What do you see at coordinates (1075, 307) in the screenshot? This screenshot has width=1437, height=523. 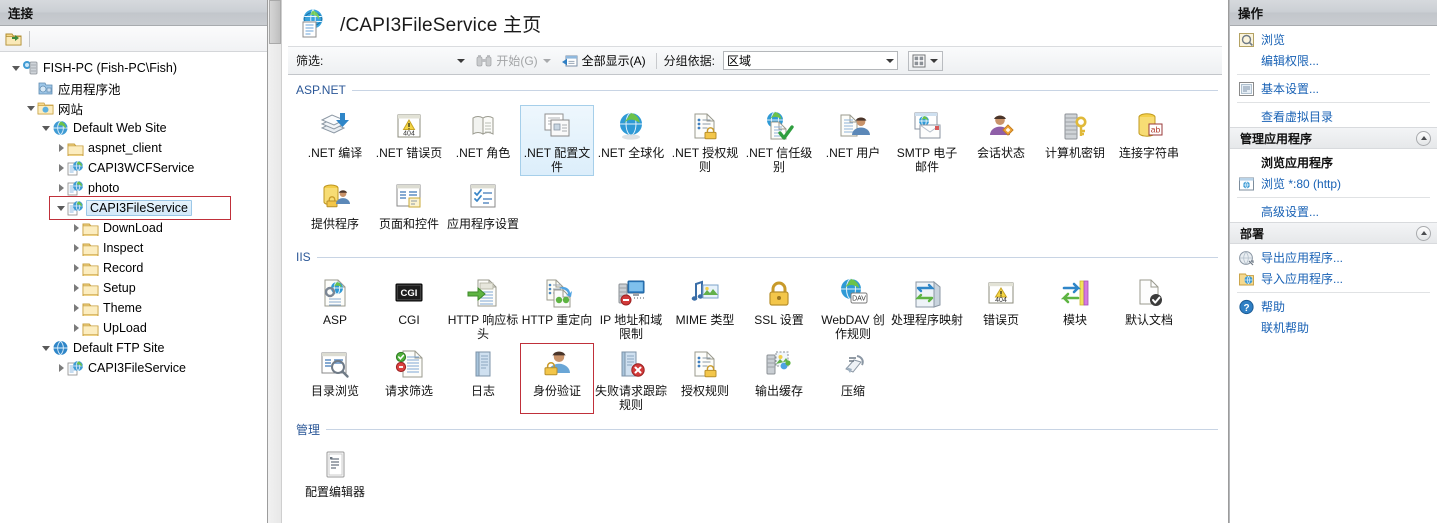 I see `feature-item-modules: 模块` at bounding box center [1075, 307].